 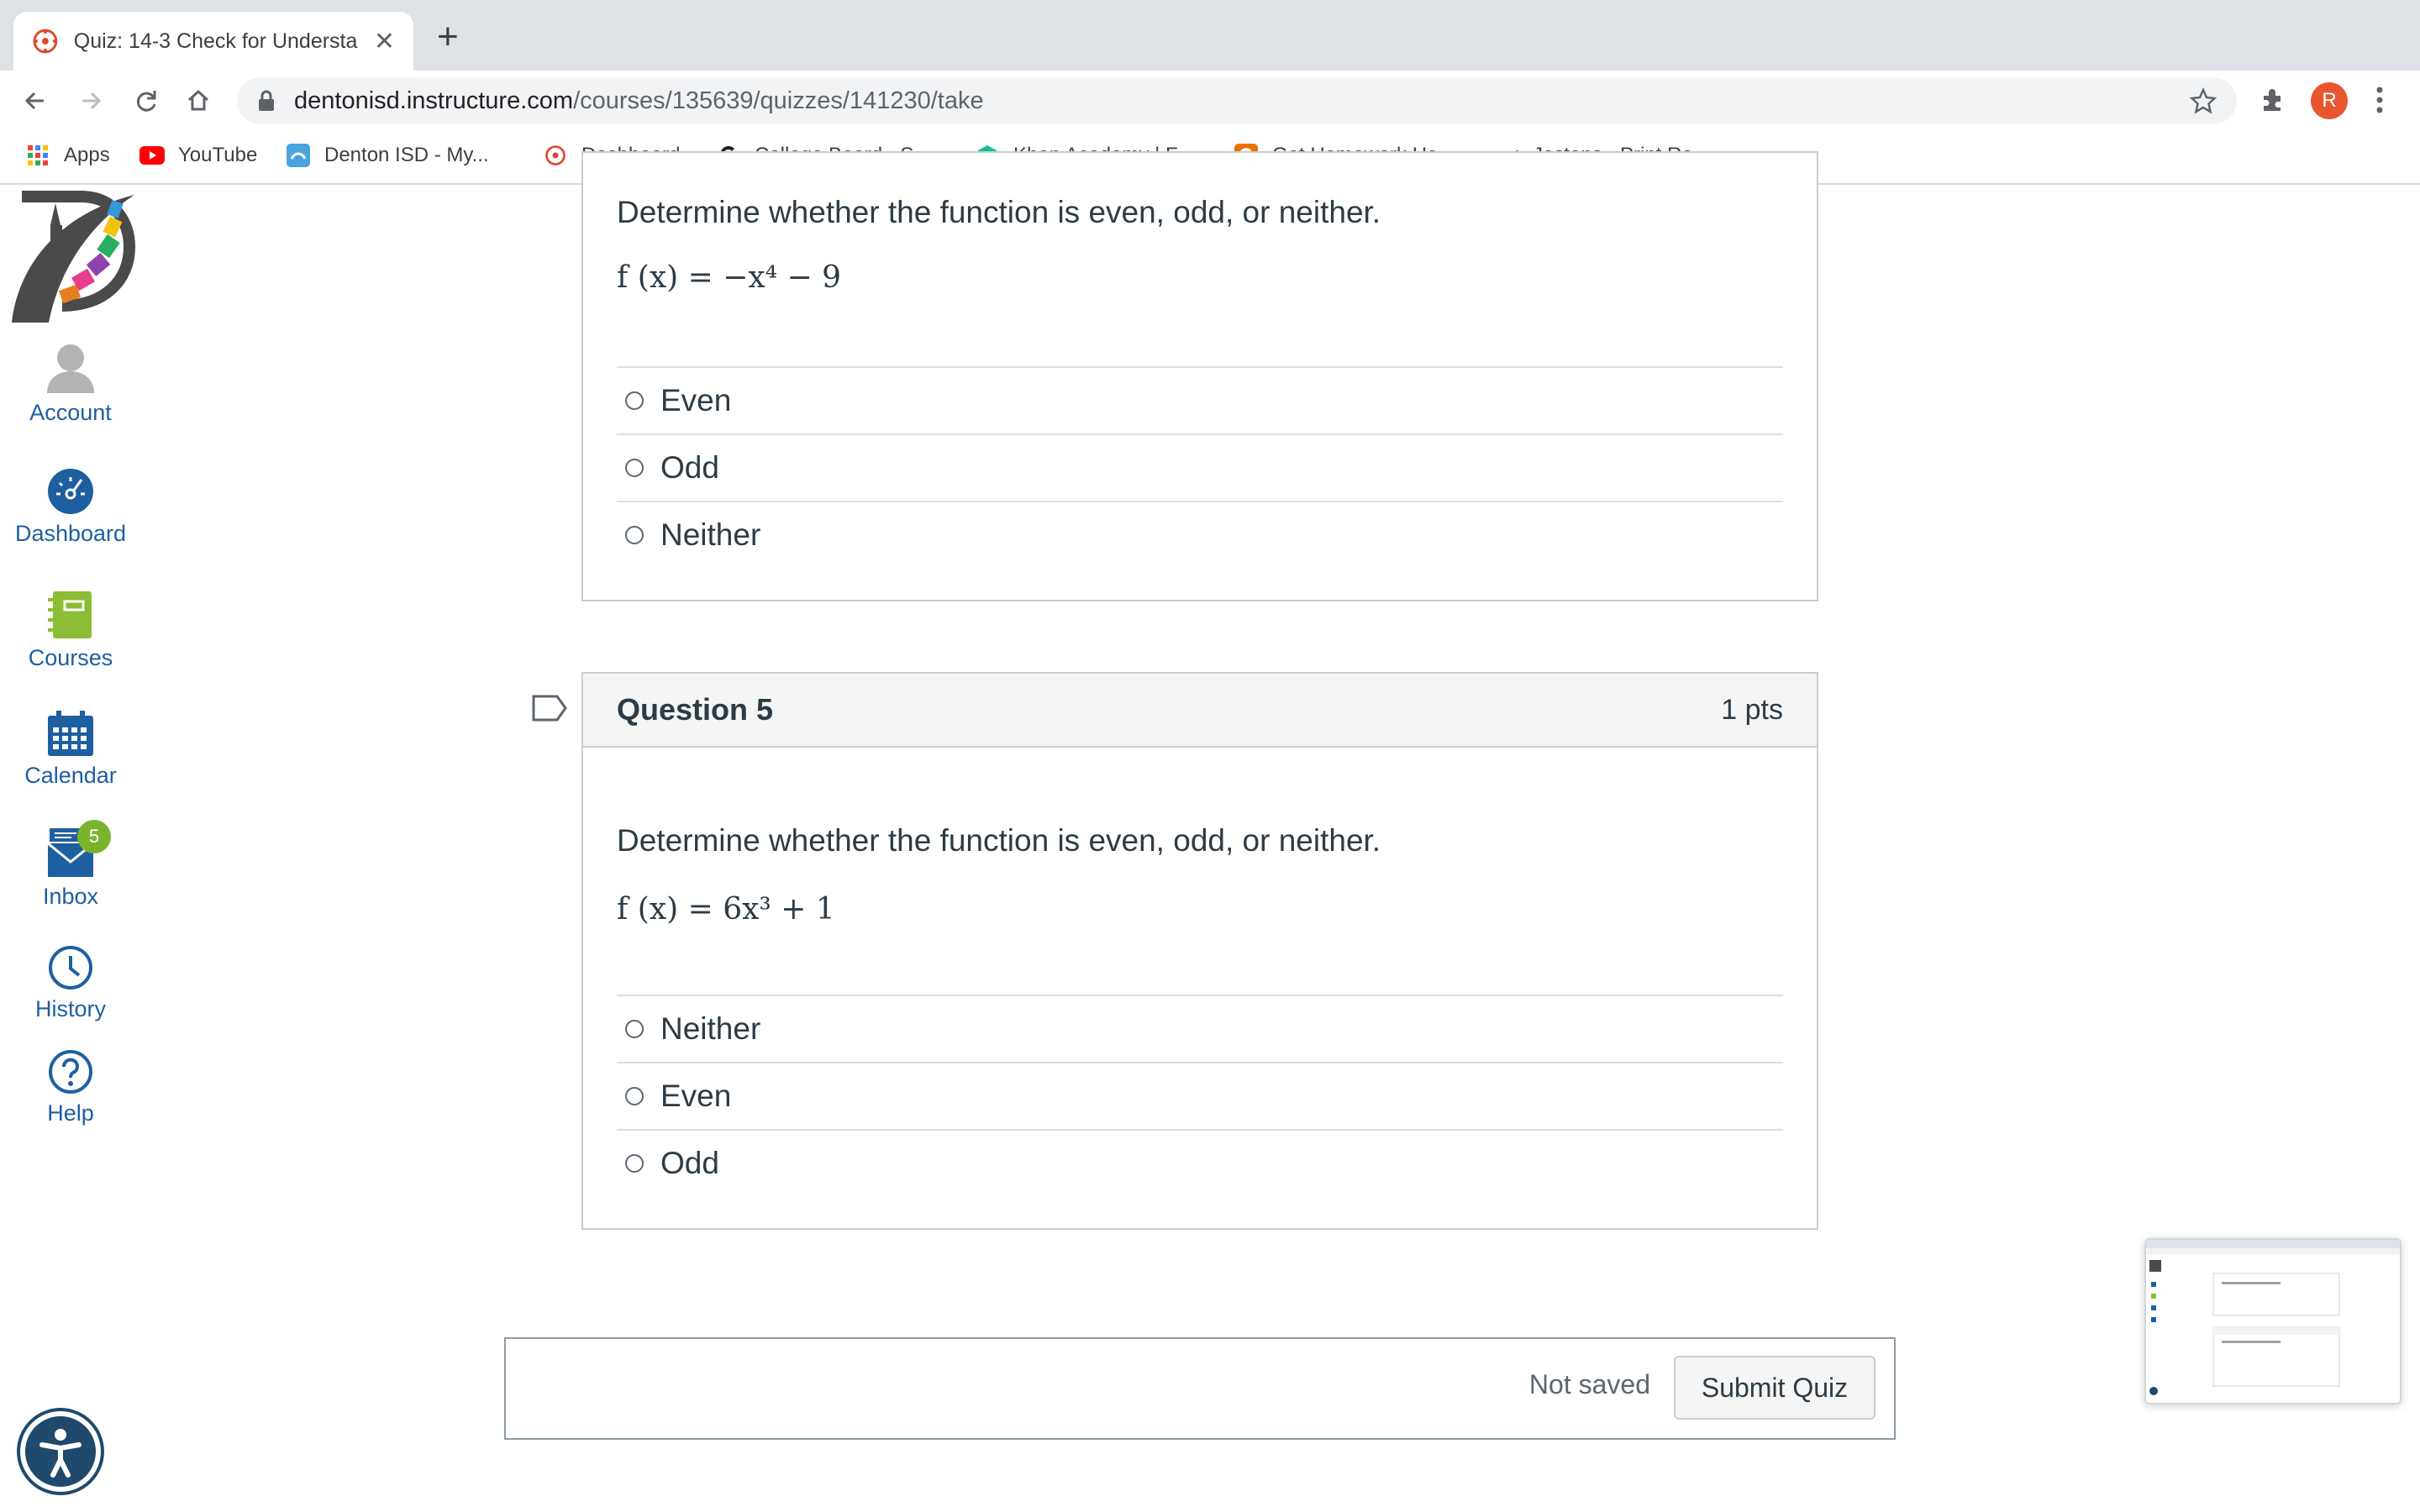 What do you see at coordinates (726, 909) in the screenshot?
I see `question-5-equation: f (x) = 6x³ + 1` at bounding box center [726, 909].